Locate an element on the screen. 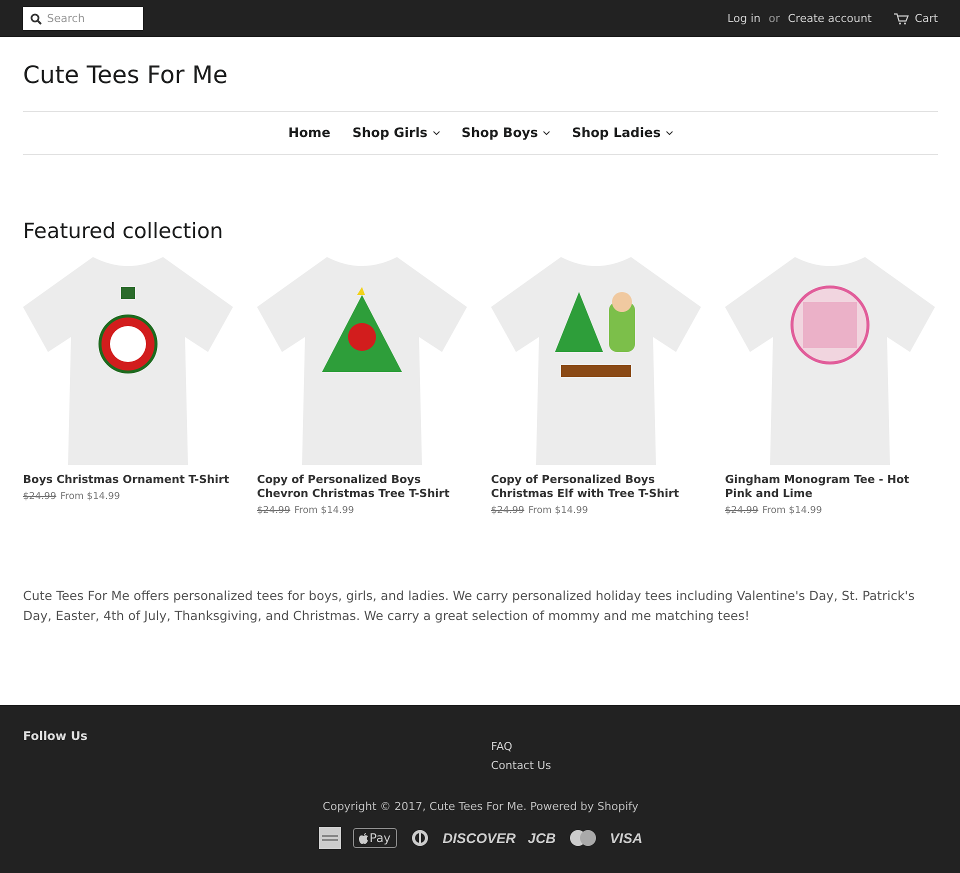 This screenshot has width=960, height=873. cart-link: Cart is located at coordinates (916, 18).